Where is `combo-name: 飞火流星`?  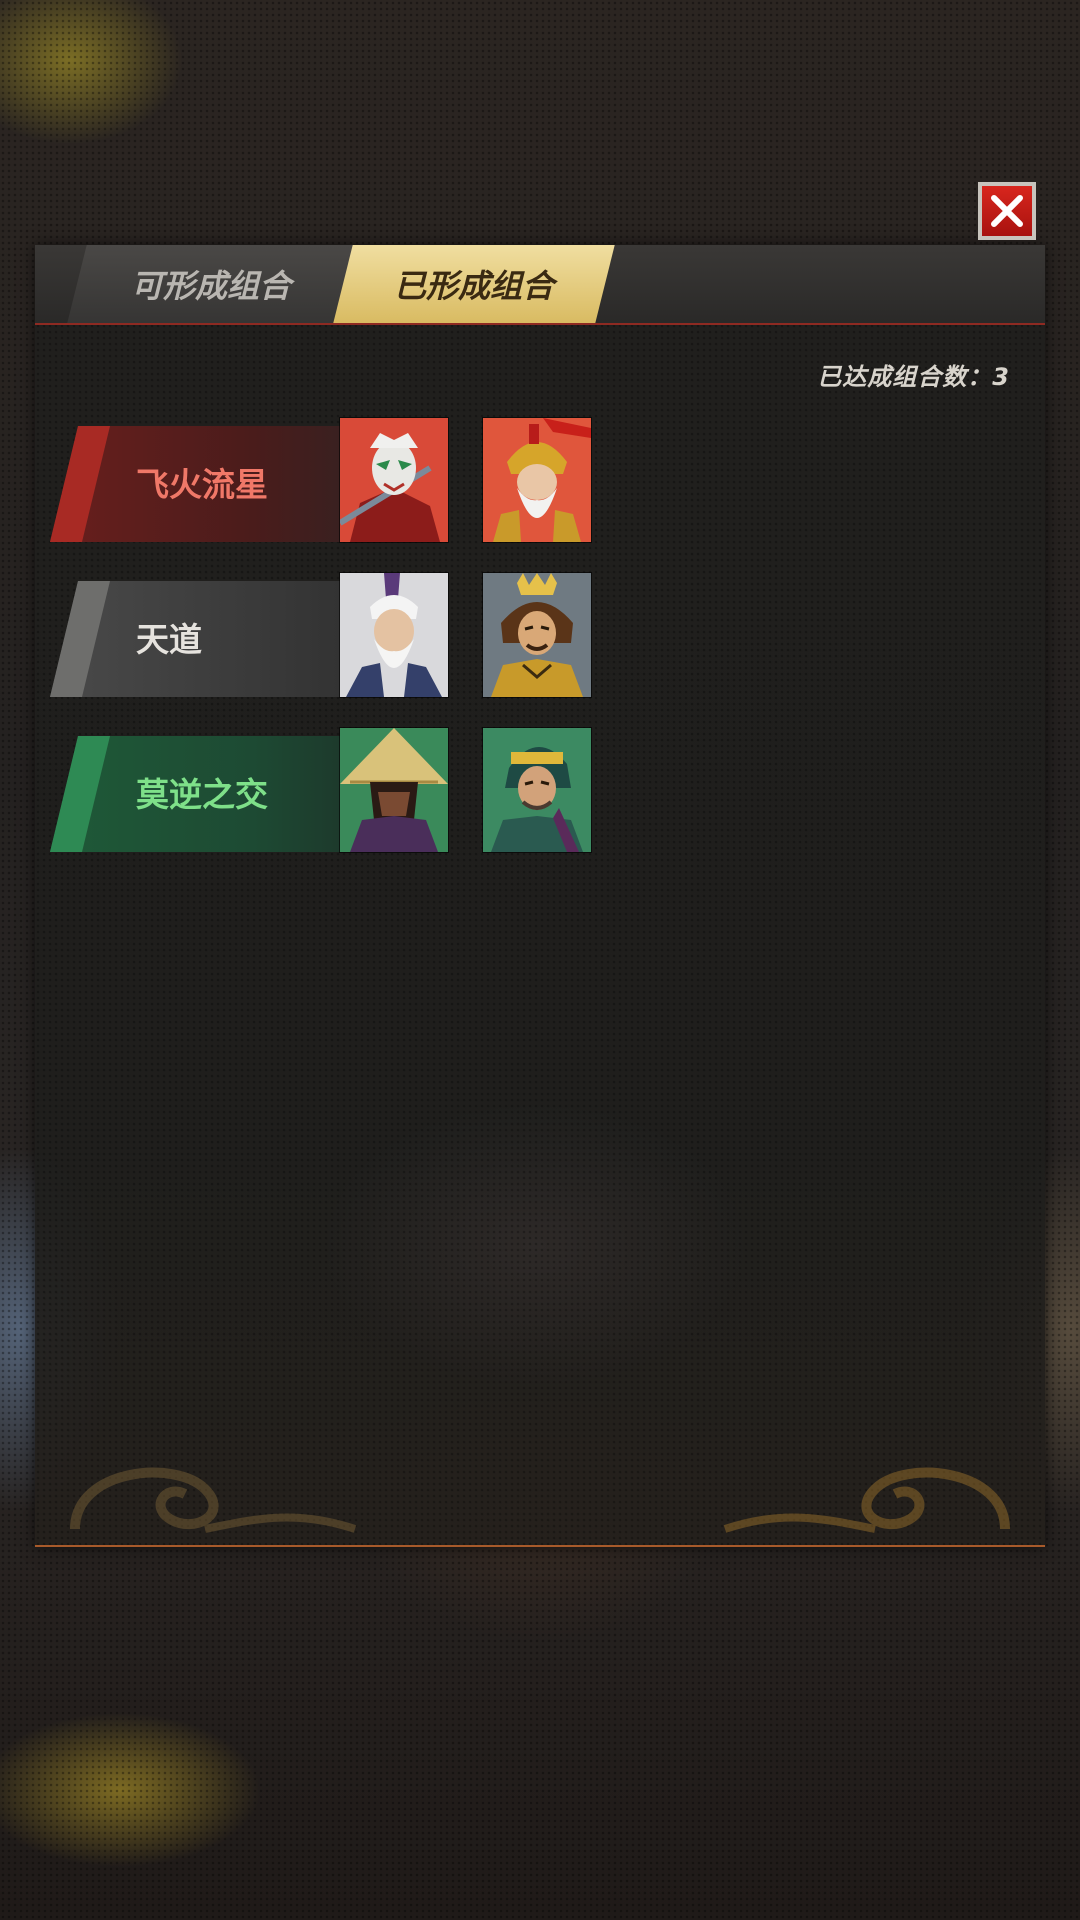 combo-name: 飞火流星 is located at coordinates (202, 484).